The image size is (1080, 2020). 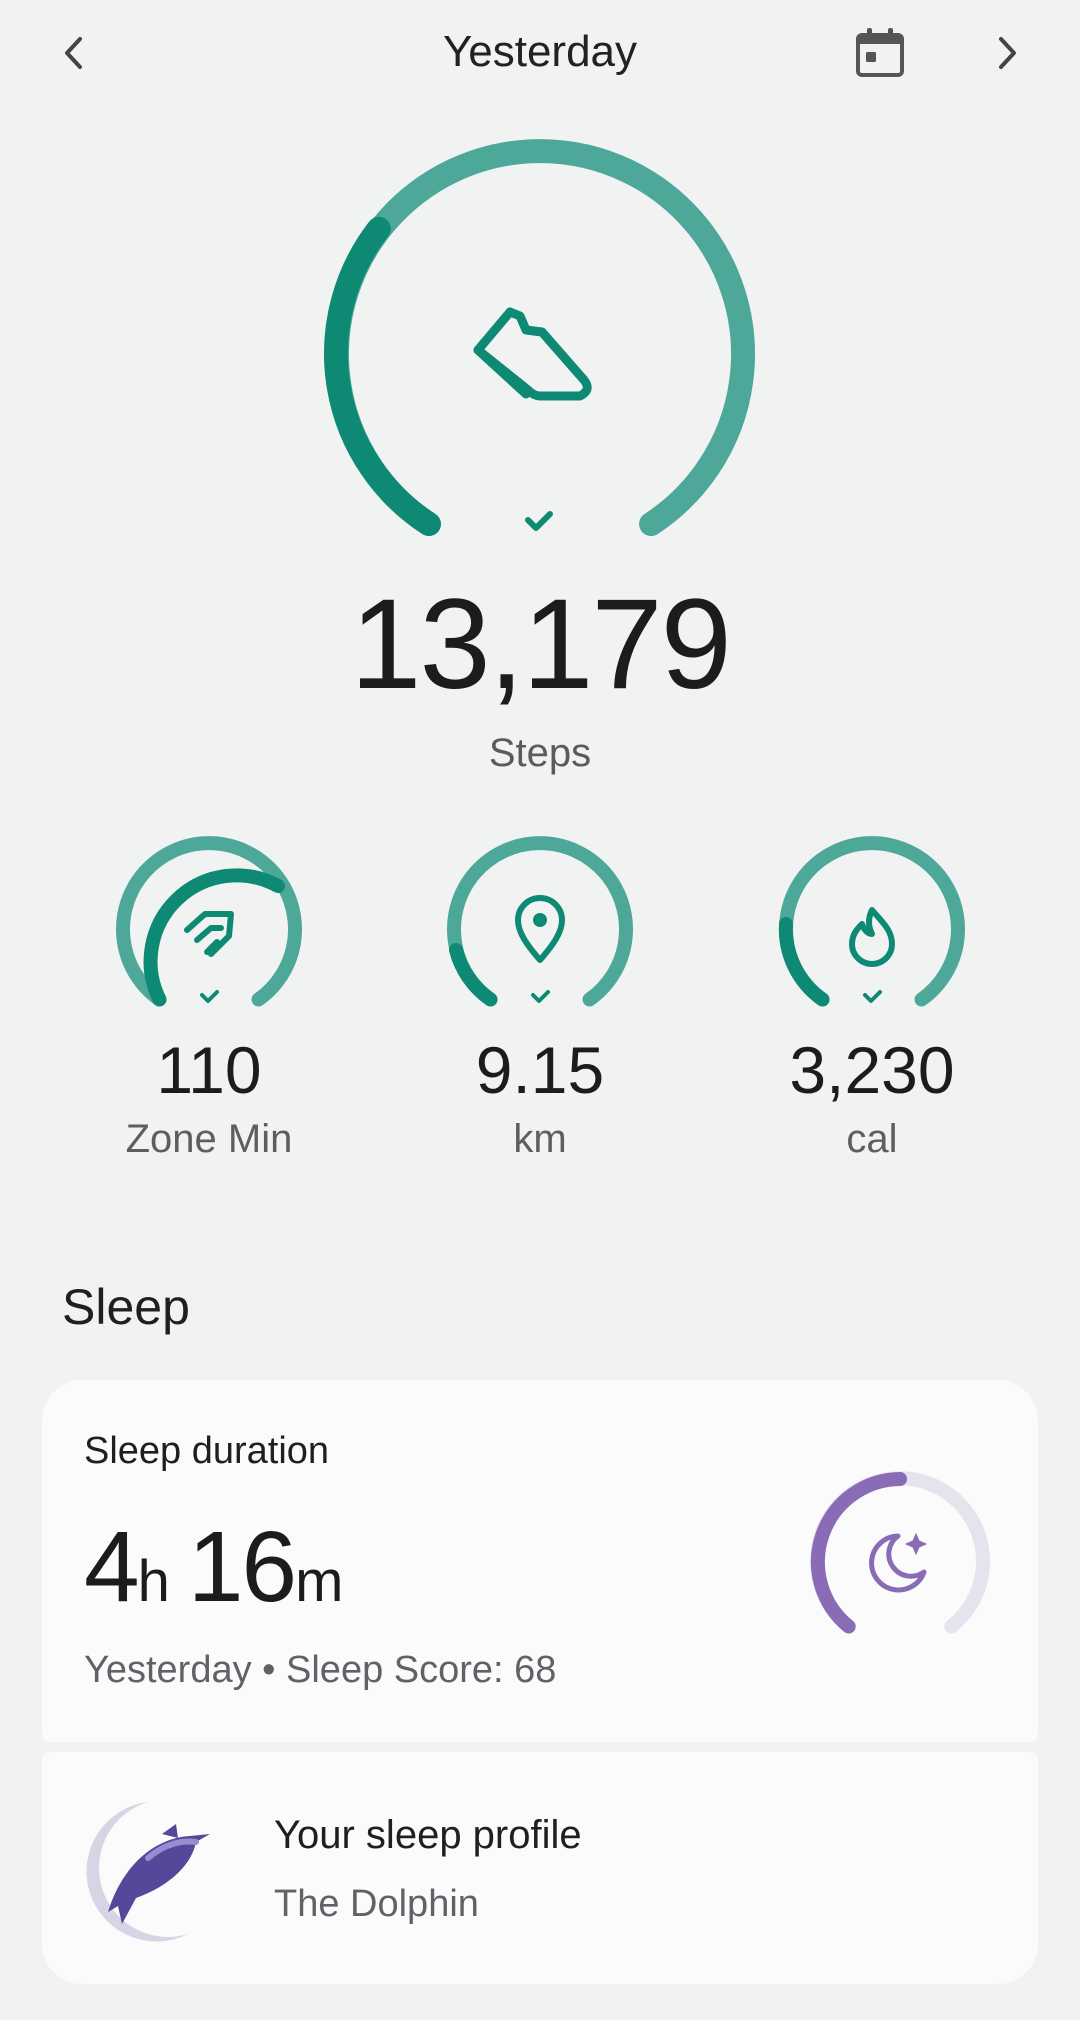 What do you see at coordinates (376, 1904) in the screenshot?
I see `sleep-profile-name: The Dolphin` at bounding box center [376, 1904].